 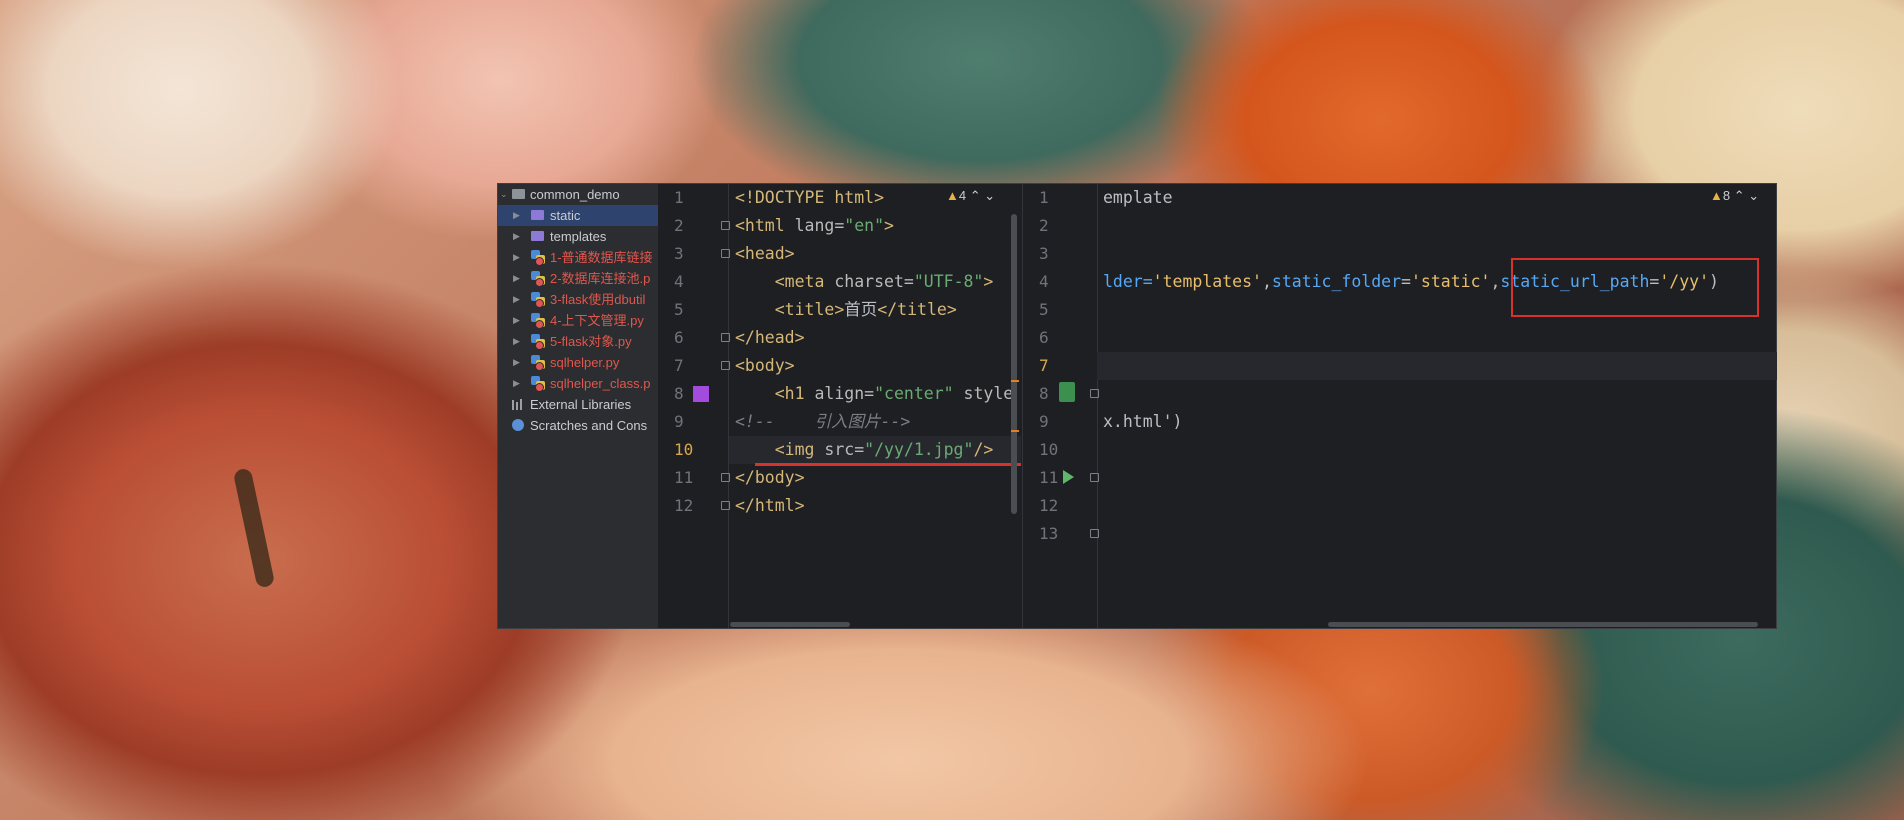 I want to click on library-icon, so click(x=519, y=404).